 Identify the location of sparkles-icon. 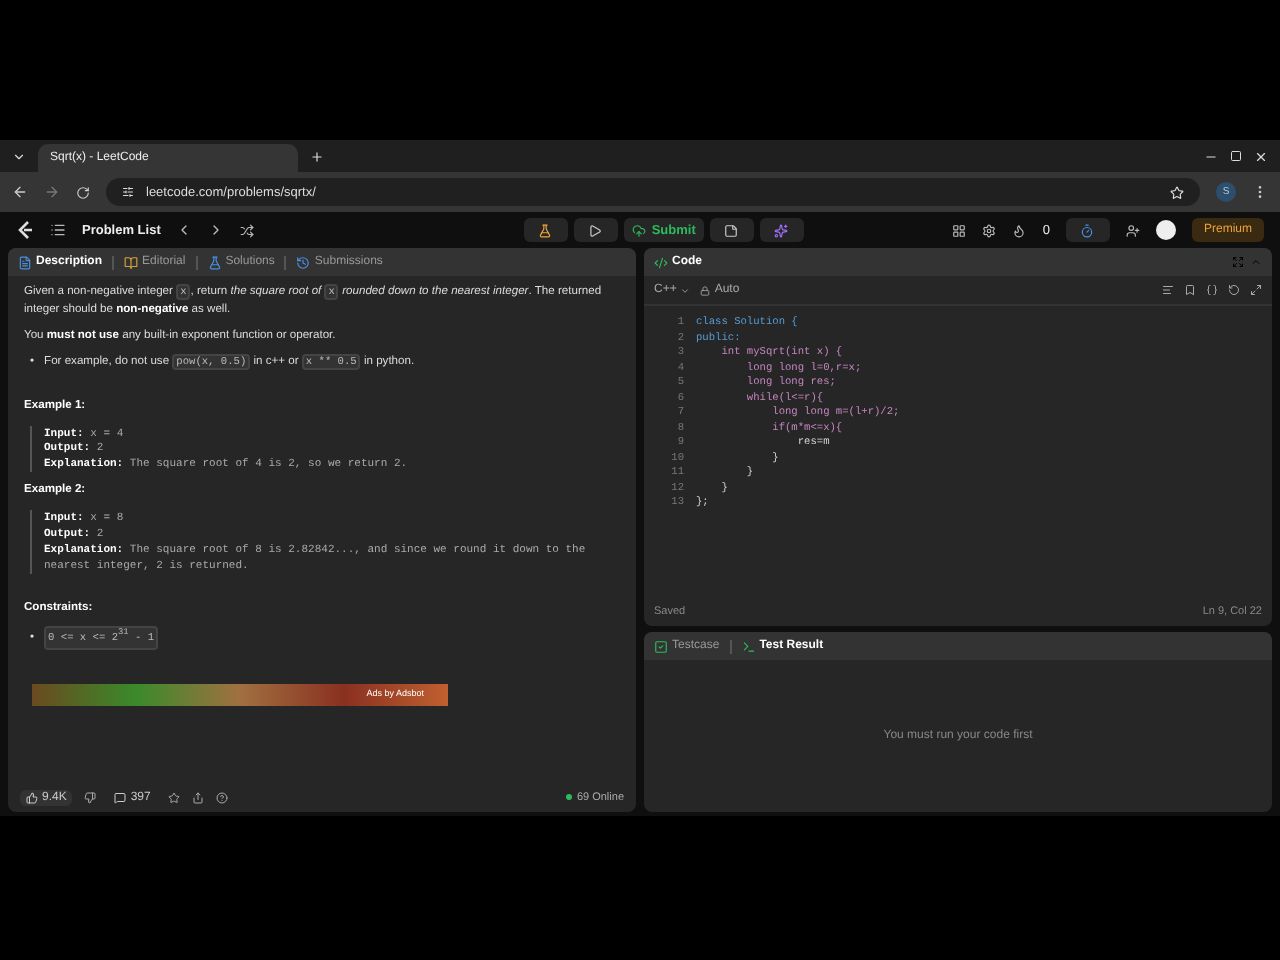
(781, 230).